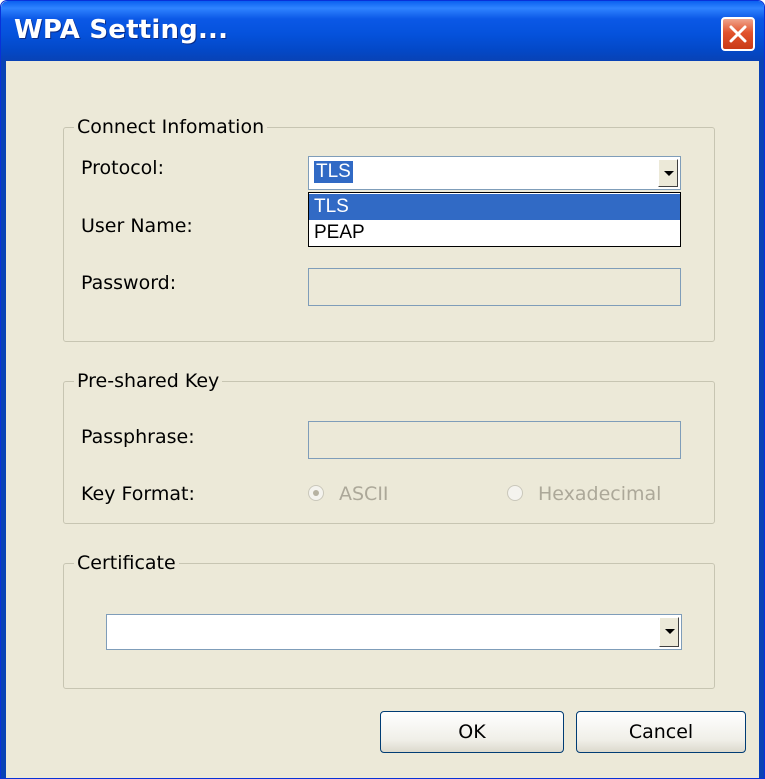 The height and width of the screenshot is (779, 765). Describe the element at coordinates (333, 172) in the screenshot. I see `protocol-selected-value: TLS` at that location.